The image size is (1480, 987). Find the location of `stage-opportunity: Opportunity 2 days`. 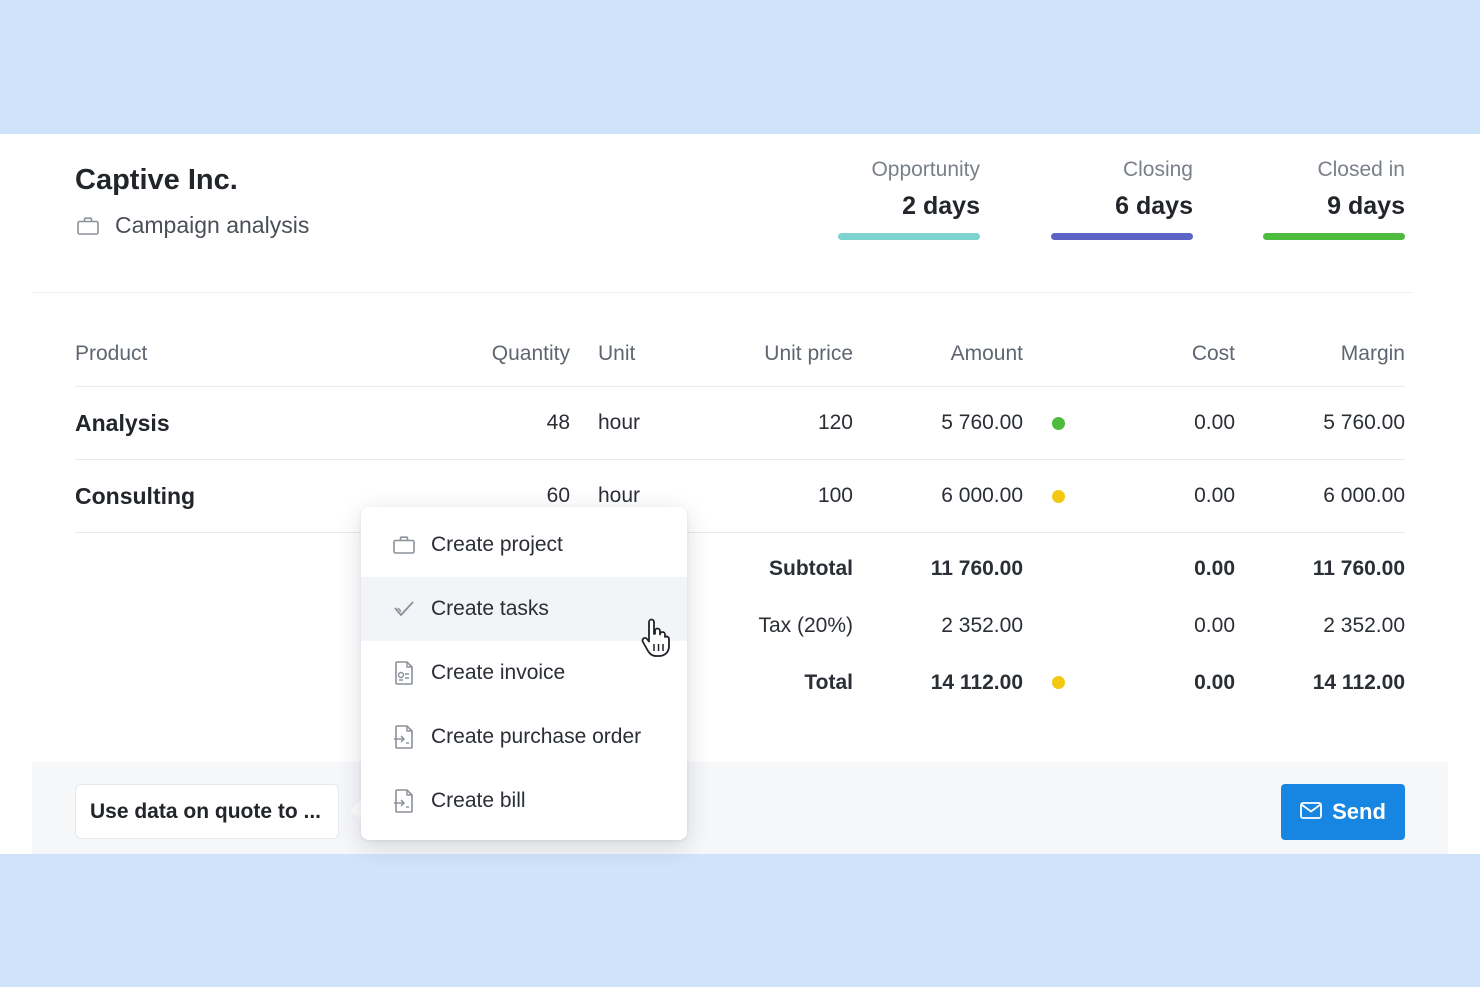

stage-opportunity: Opportunity 2 days is located at coordinates (909, 199).